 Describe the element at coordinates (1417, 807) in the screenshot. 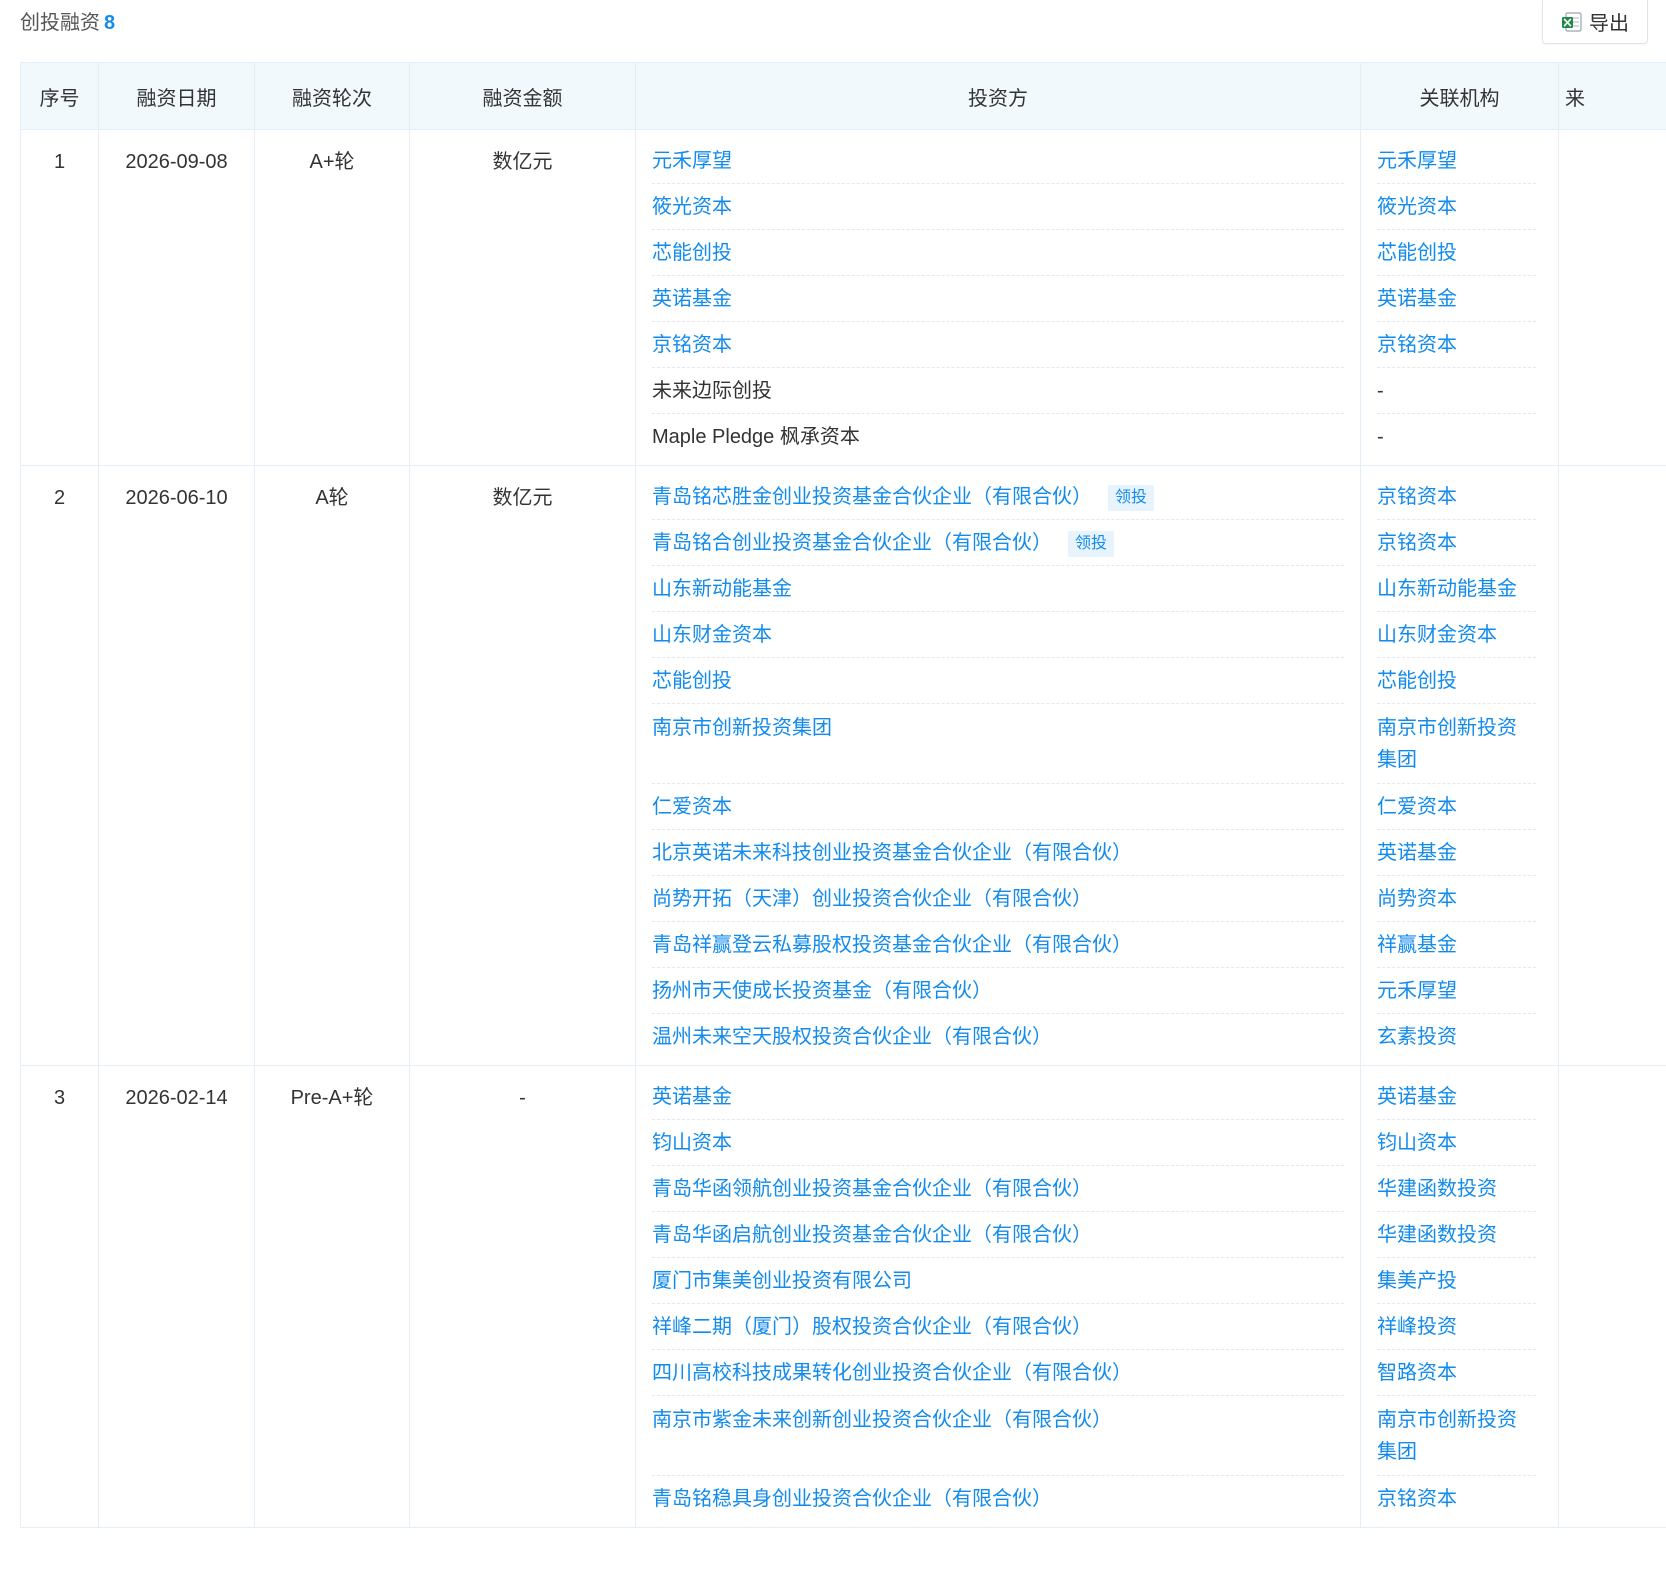

I see `related-org-link: 仁爱资本` at that location.